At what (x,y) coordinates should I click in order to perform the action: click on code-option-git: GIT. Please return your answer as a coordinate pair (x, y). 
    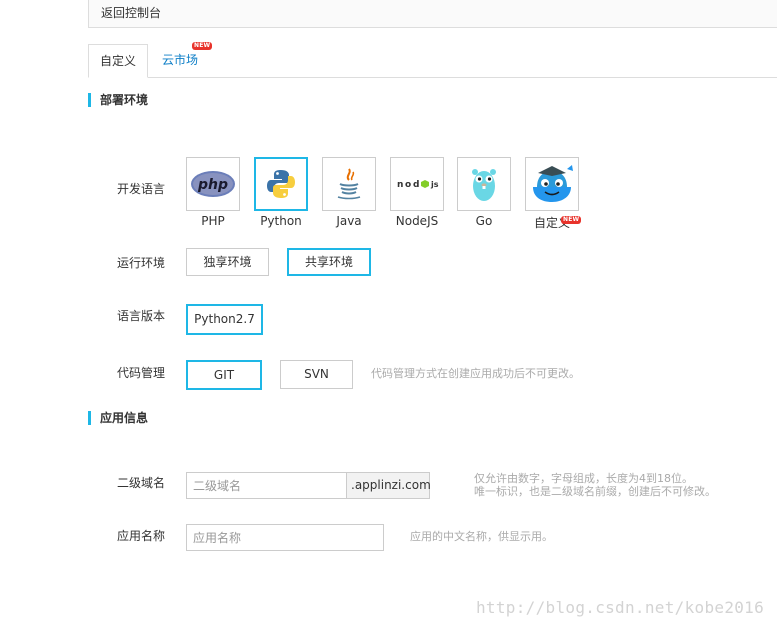
    Looking at the image, I should click on (224, 375).